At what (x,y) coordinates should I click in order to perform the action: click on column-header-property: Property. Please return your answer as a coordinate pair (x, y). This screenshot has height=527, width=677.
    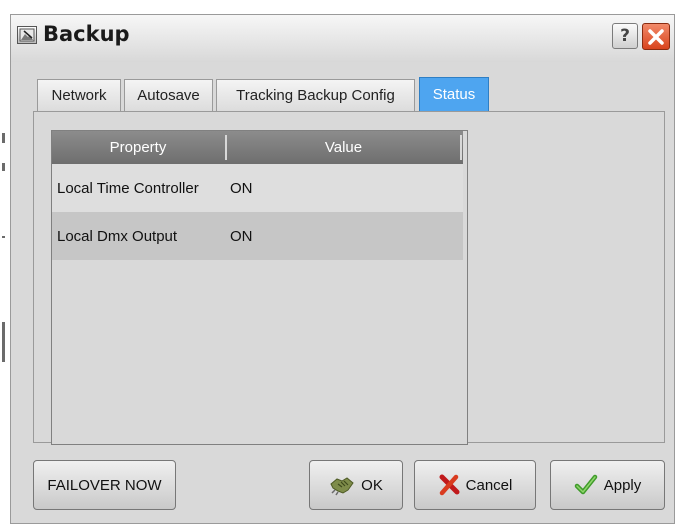
    Looking at the image, I should click on (138, 147).